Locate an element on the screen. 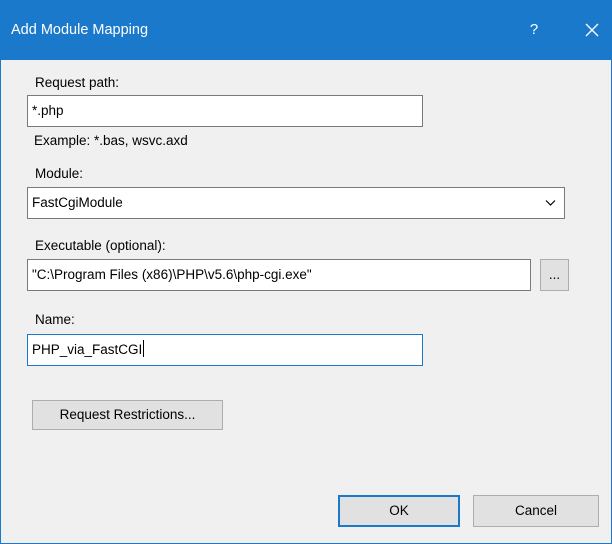 The image size is (612, 544). text-caret is located at coordinates (144, 348).